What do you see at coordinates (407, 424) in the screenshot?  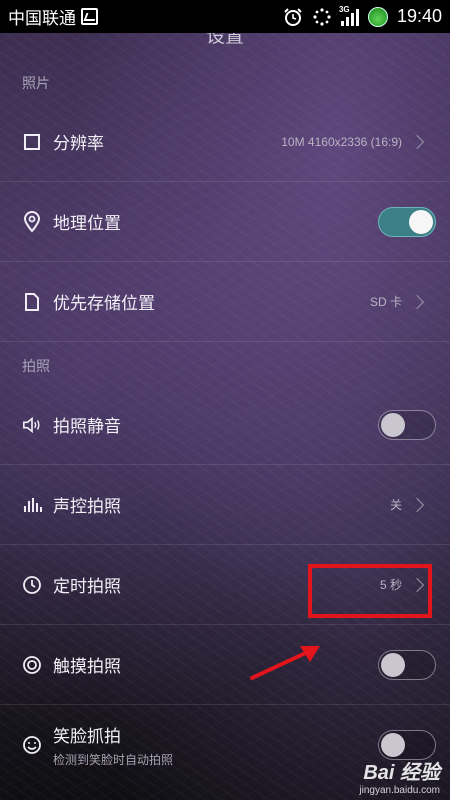 I see `mute-toggle` at bounding box center [407, 424].